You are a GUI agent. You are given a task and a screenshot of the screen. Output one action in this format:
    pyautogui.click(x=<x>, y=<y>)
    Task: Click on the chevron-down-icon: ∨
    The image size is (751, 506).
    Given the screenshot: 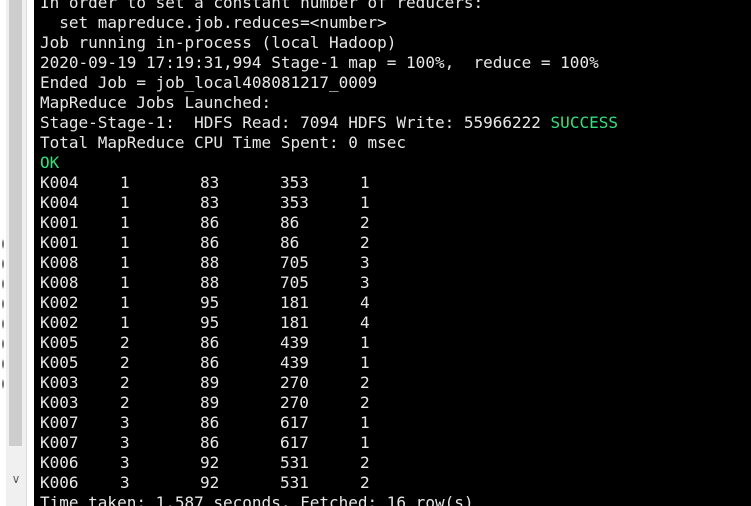 What is the action you would take?
    pyautogui.click(x=16, y=479)
    